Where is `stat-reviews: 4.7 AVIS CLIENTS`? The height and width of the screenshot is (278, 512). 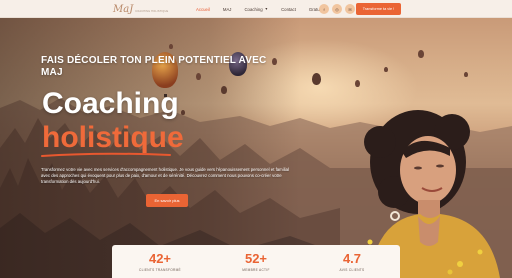
stat-reviews: 4.7 AVIS CLIENTS is located at coordinates (352, 265).